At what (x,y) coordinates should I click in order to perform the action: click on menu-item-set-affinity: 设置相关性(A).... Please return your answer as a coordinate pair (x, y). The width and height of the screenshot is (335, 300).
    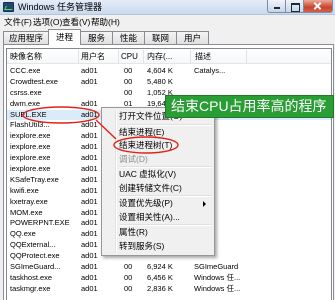
    Looking at the image, I should click on (158, 218).